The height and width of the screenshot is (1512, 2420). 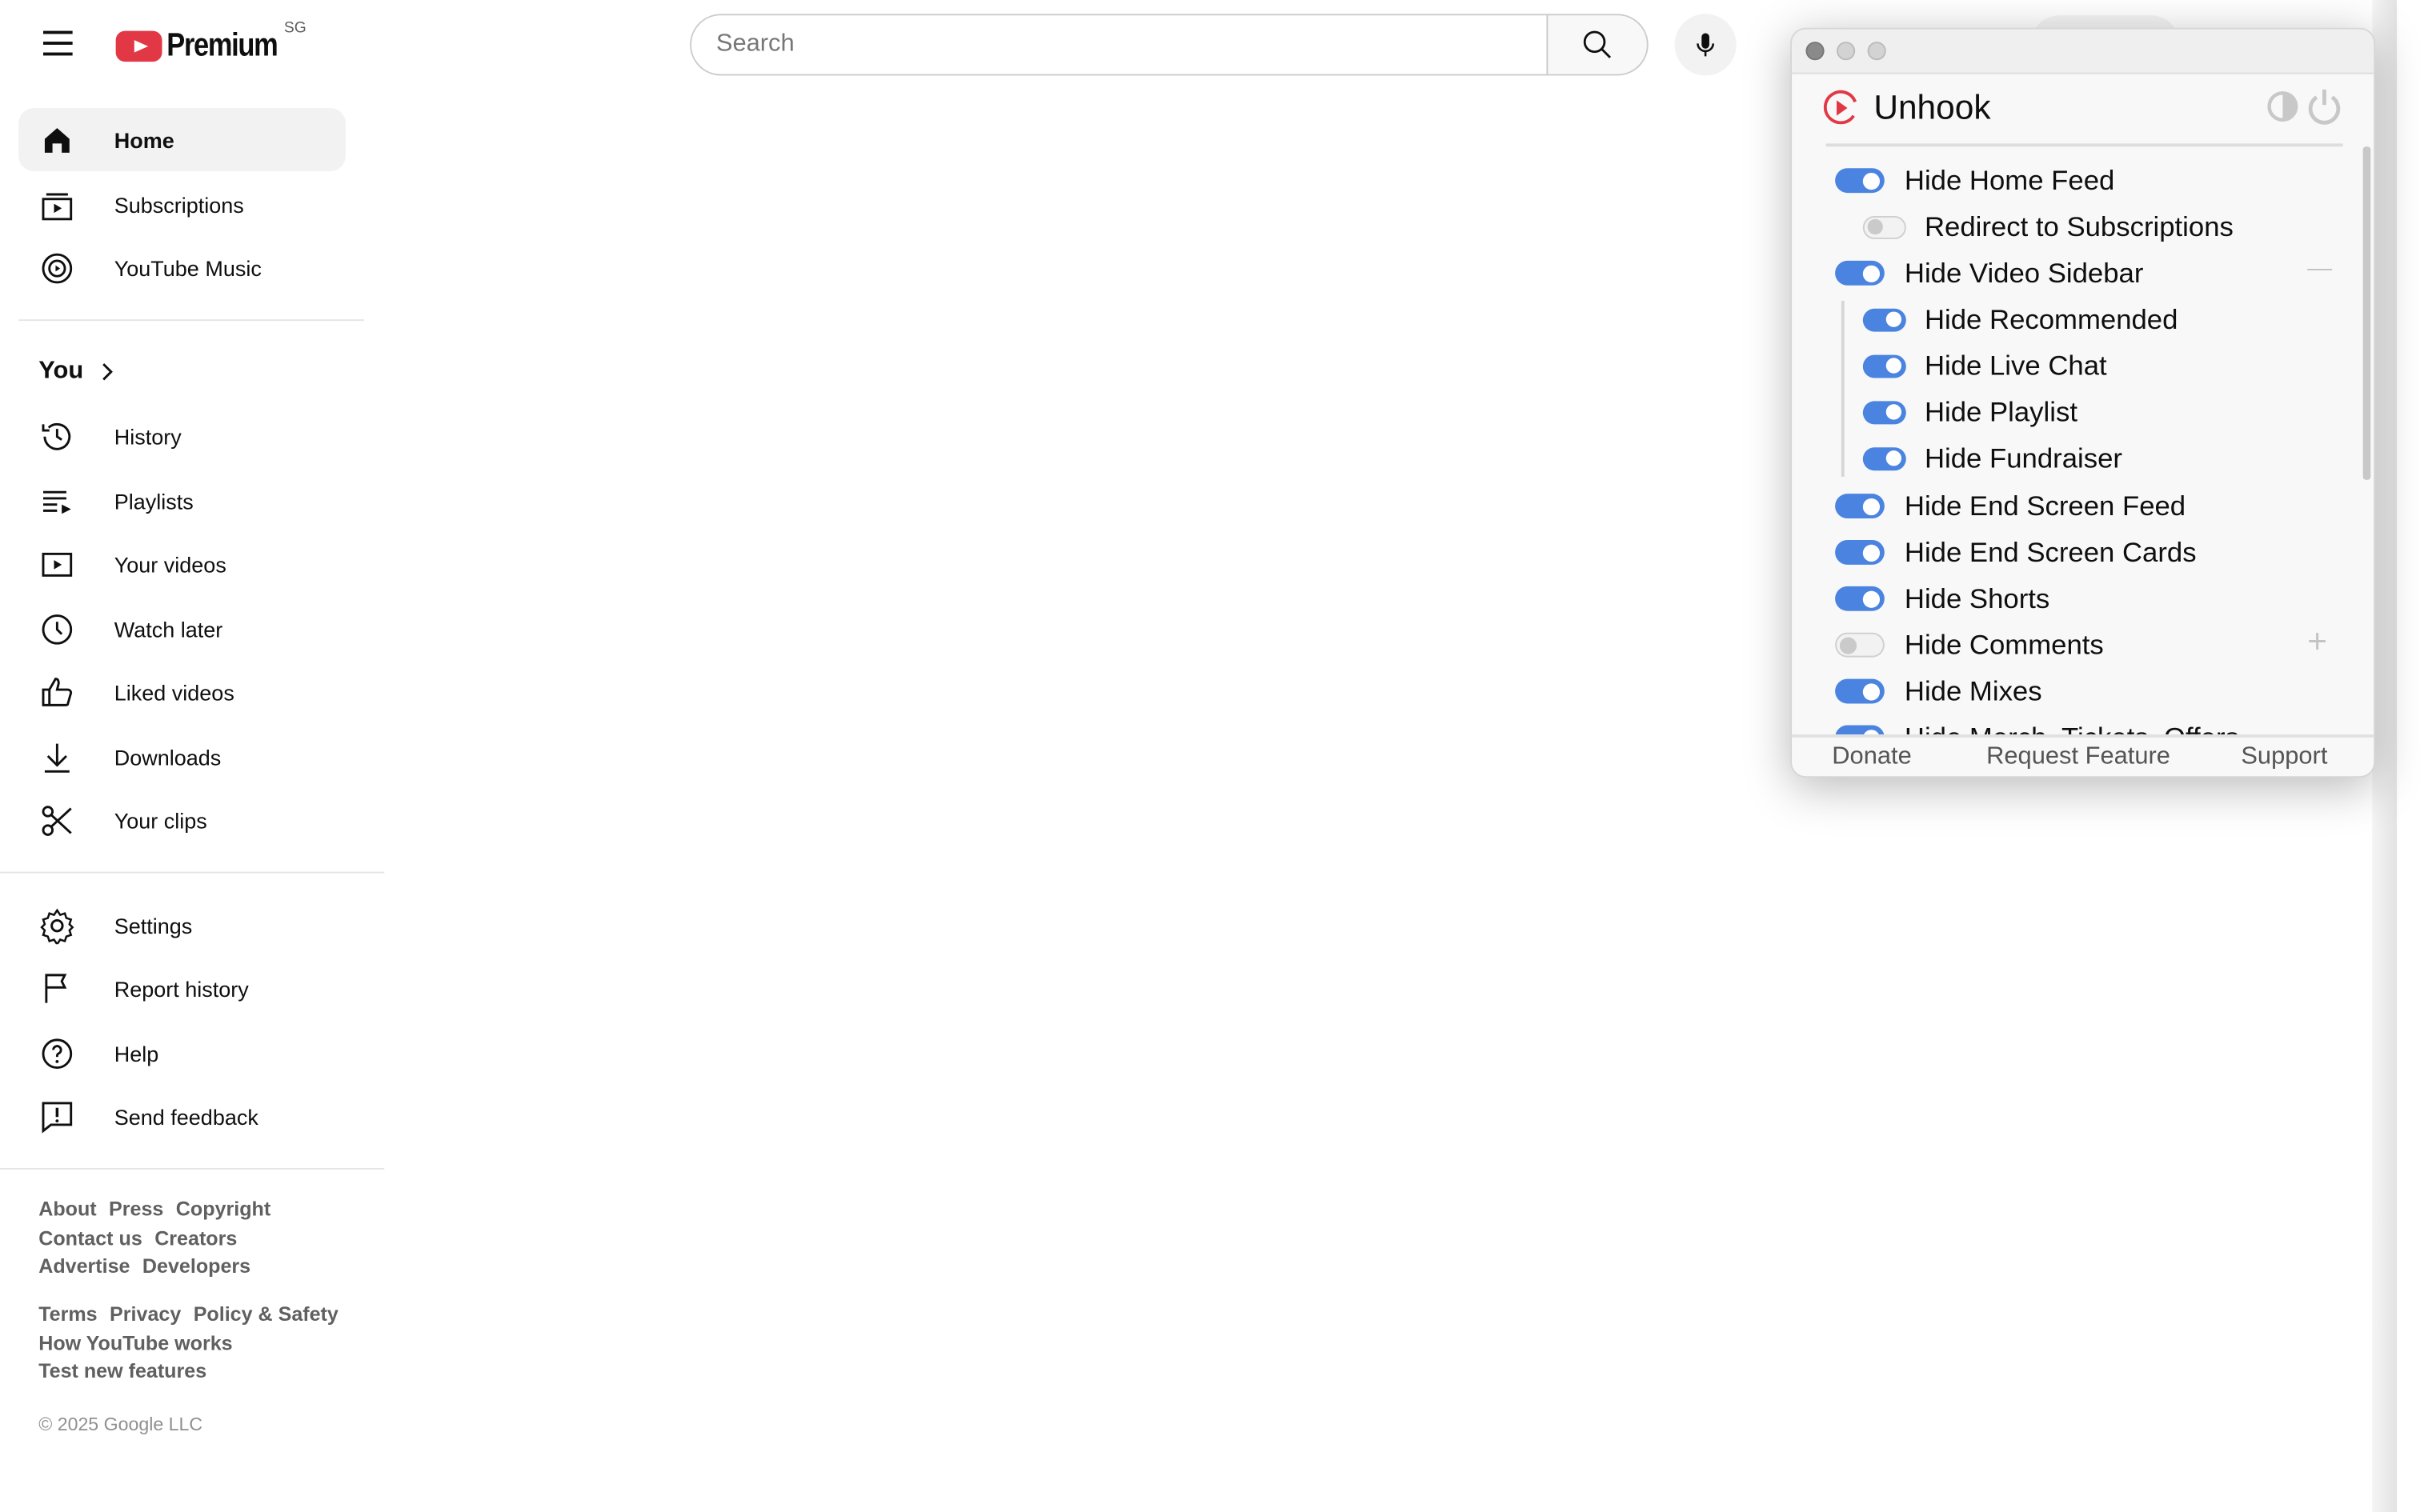 I want to click on sidebar-item-home: Home, so click(x=182, y=140).